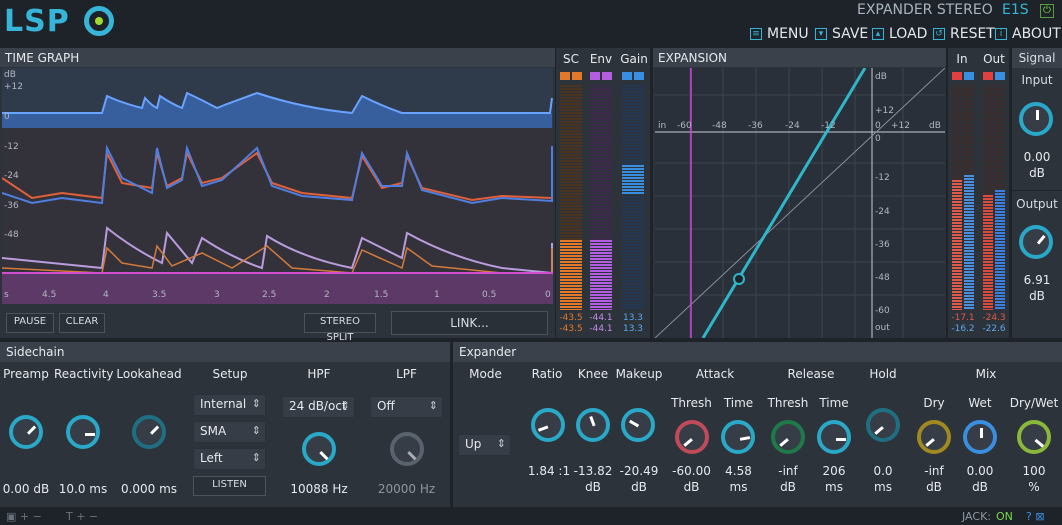 This screenshot has height=525, width=1062. Describe the element at coordinates (571, 329) in the screenshot. I see `sc-value-right: -43.5` at that location.